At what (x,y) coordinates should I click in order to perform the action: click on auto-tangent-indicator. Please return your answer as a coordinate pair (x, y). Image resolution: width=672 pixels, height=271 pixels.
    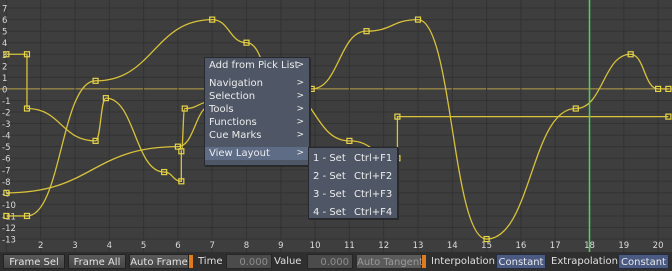
    Looking at the image, I should click on (424, 261).